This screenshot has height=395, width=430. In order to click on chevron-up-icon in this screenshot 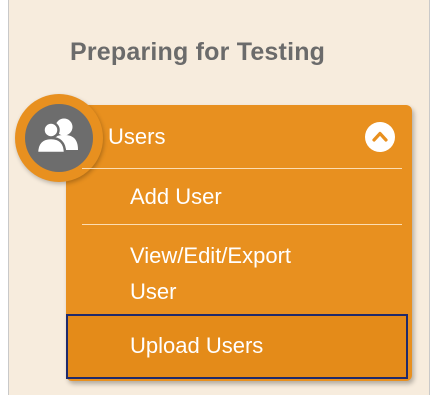, I will do `click(380, 136)`.